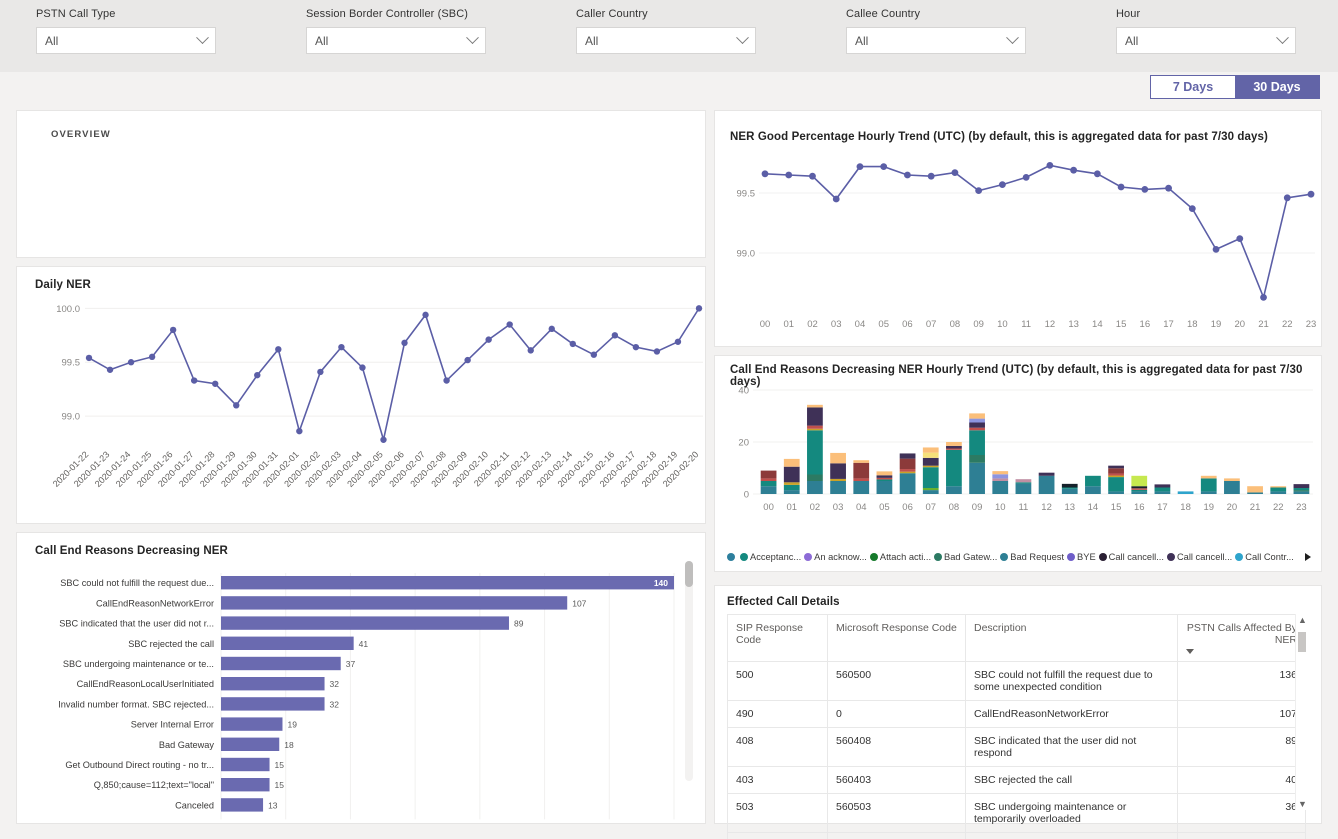 The width and height of the screenshot is (1338, 839). I want to click on svg-text: 02, so click(815, 507).